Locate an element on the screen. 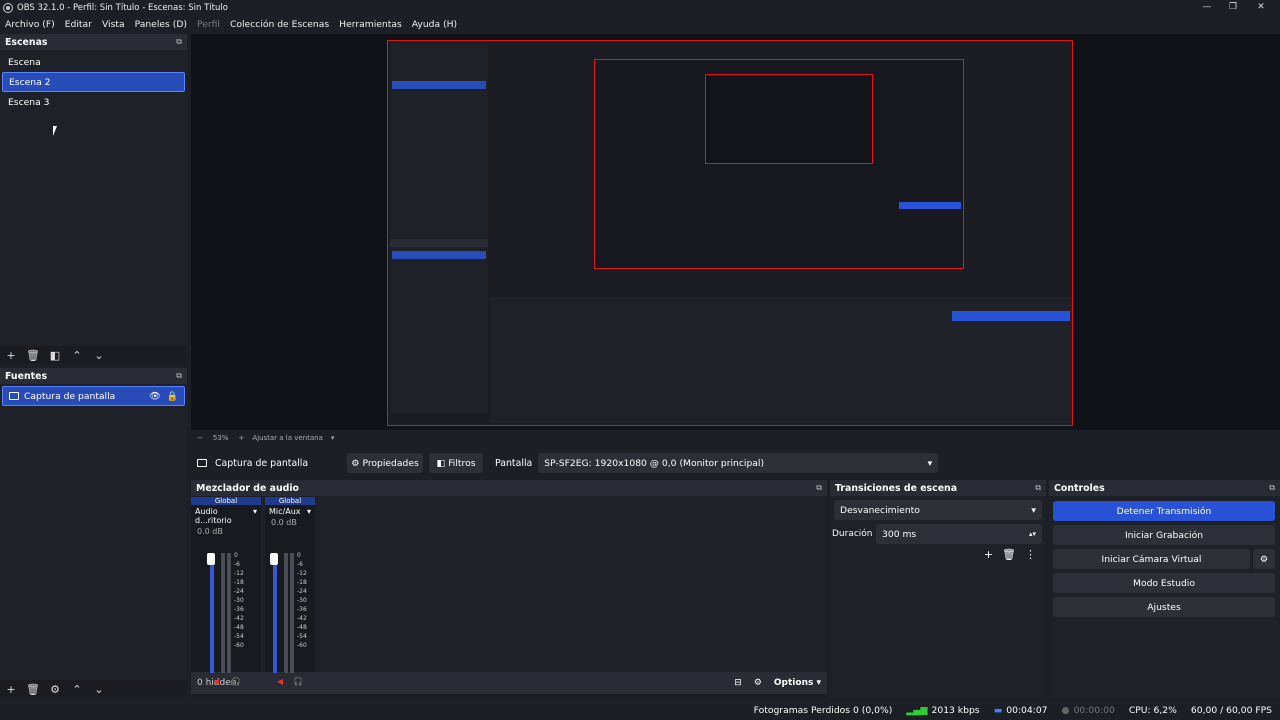  advanced-audio-gear-icon: ⚙ is located at coordinates (758, 683).